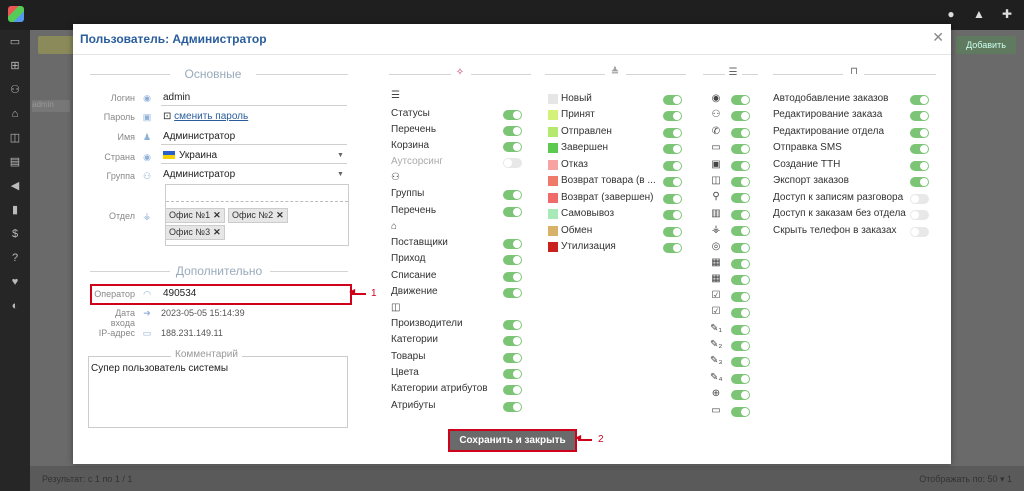 This screenshot has height=491, width=1024. I want to click on warehouse-icon: ⌂, so click(15, 114).